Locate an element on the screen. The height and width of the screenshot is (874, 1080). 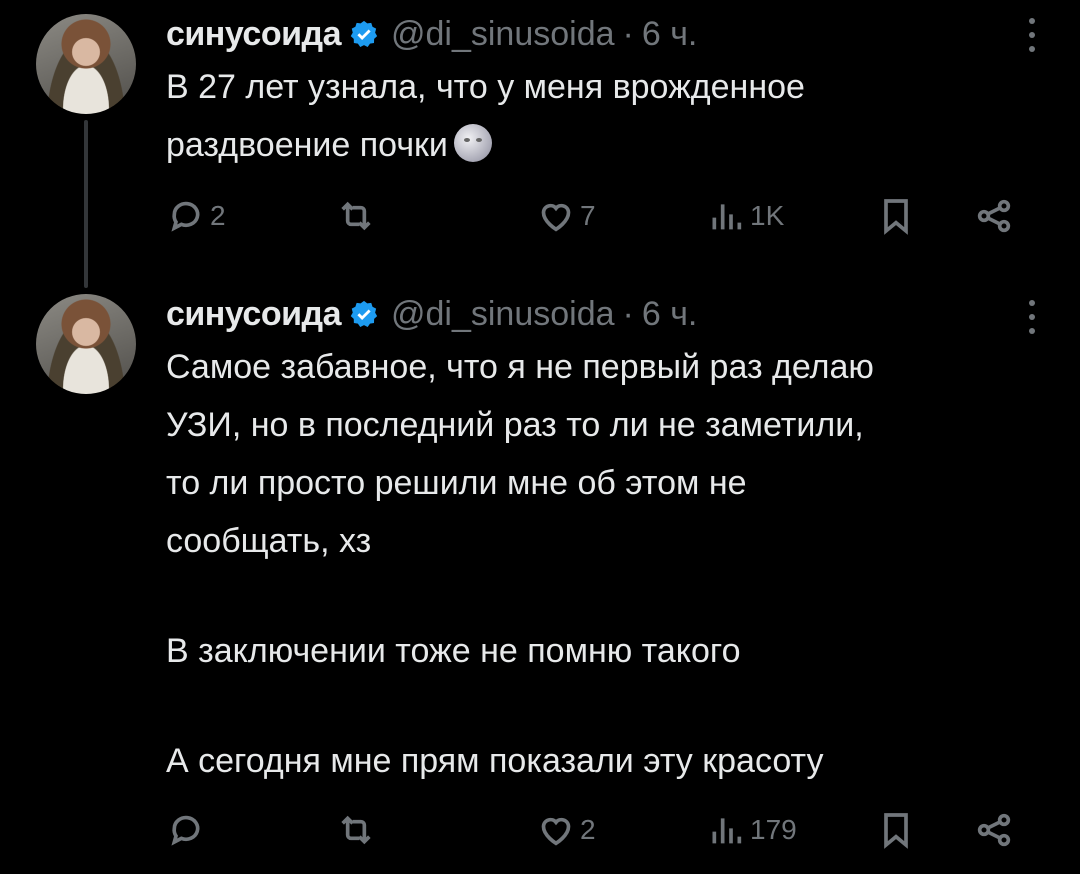
action-bar: 2 179 is located at coordinates (606, 830).